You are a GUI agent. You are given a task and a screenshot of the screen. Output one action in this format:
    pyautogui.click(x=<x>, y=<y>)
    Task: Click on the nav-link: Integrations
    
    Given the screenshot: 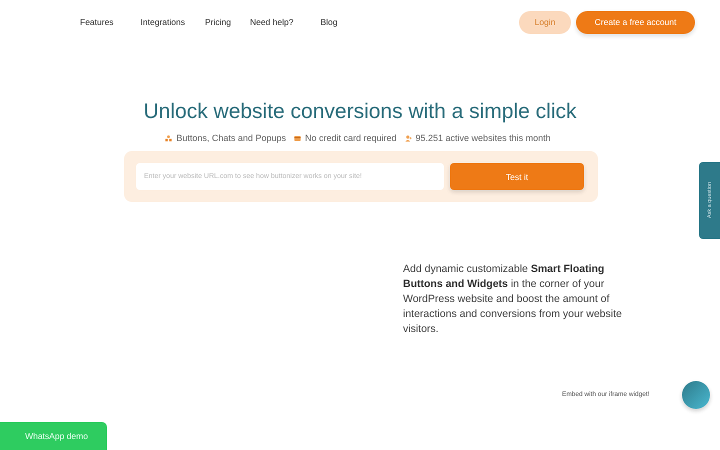 What is the action you would take?
    pyautogui.click(x=162, y=22)
    